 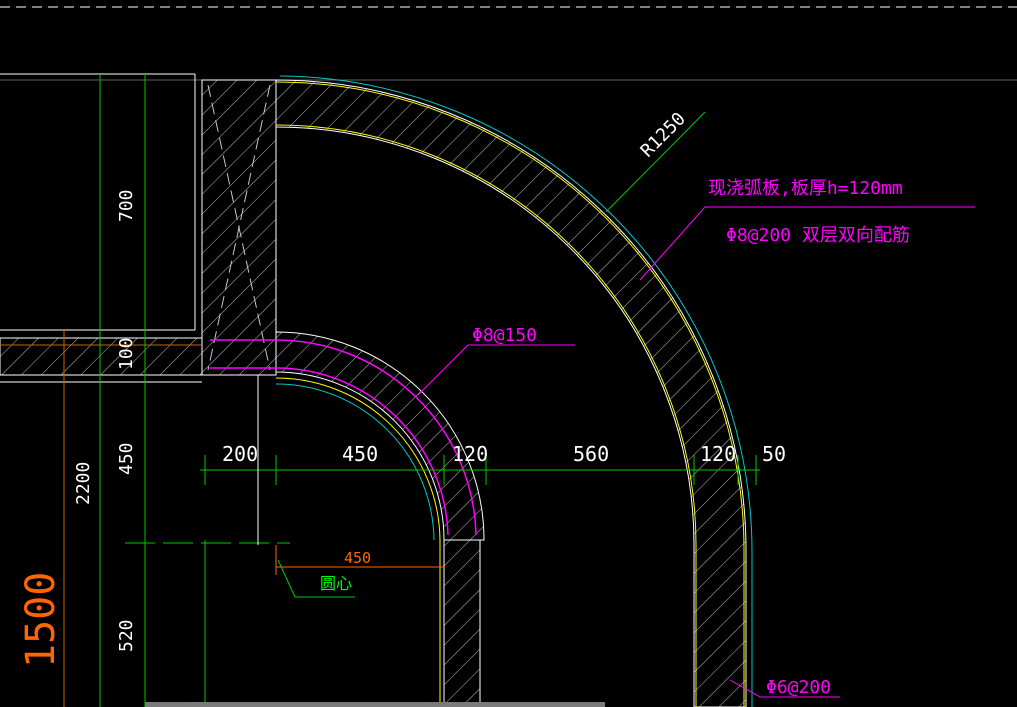 What do you see at coordinates (496, 370) in the screenshot?
I see `inner-rebar-leader` at bounding box center [496, 370].